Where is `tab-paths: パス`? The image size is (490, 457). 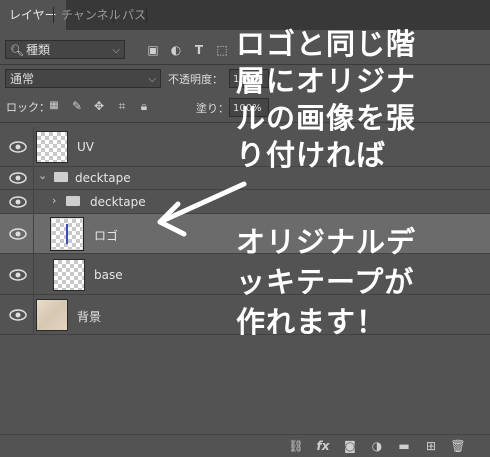 tab-paths: パス is located at coordinates (134, 15).